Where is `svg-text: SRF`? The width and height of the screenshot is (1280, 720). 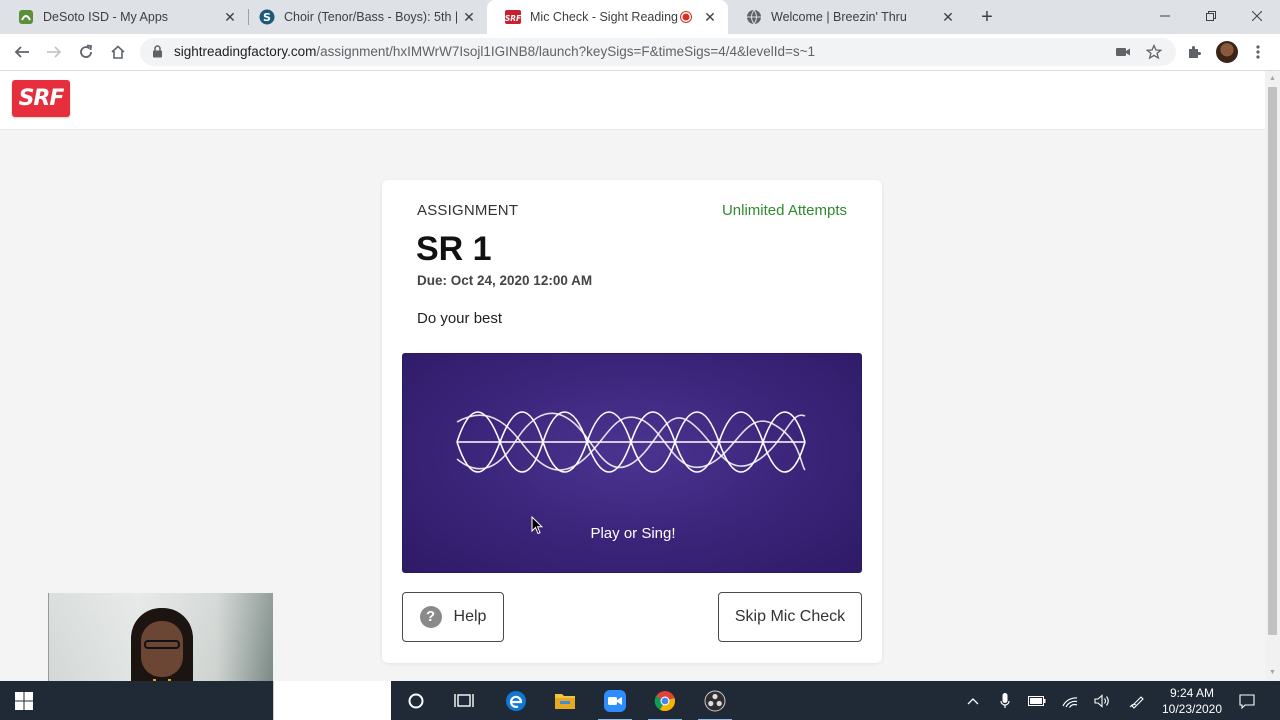 svg-text: SRF is located at coordinates (513, 18).